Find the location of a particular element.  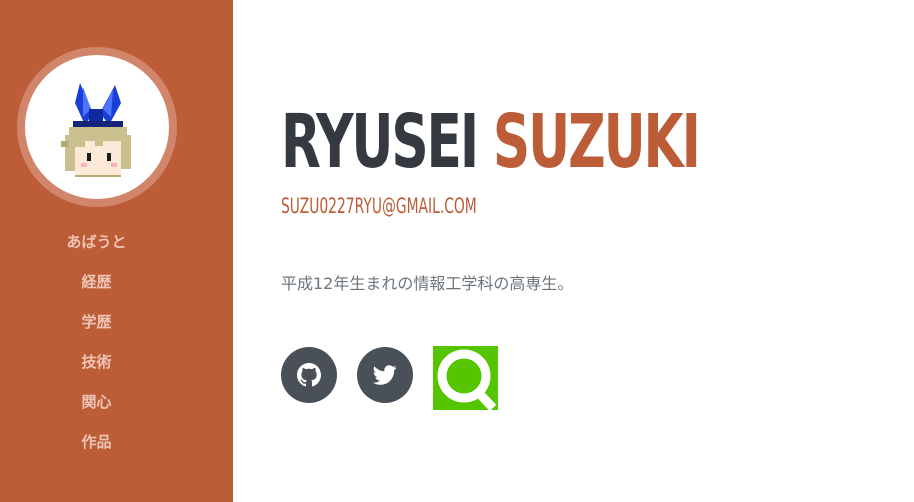

twitter-button is located at coordinates (385, 375).